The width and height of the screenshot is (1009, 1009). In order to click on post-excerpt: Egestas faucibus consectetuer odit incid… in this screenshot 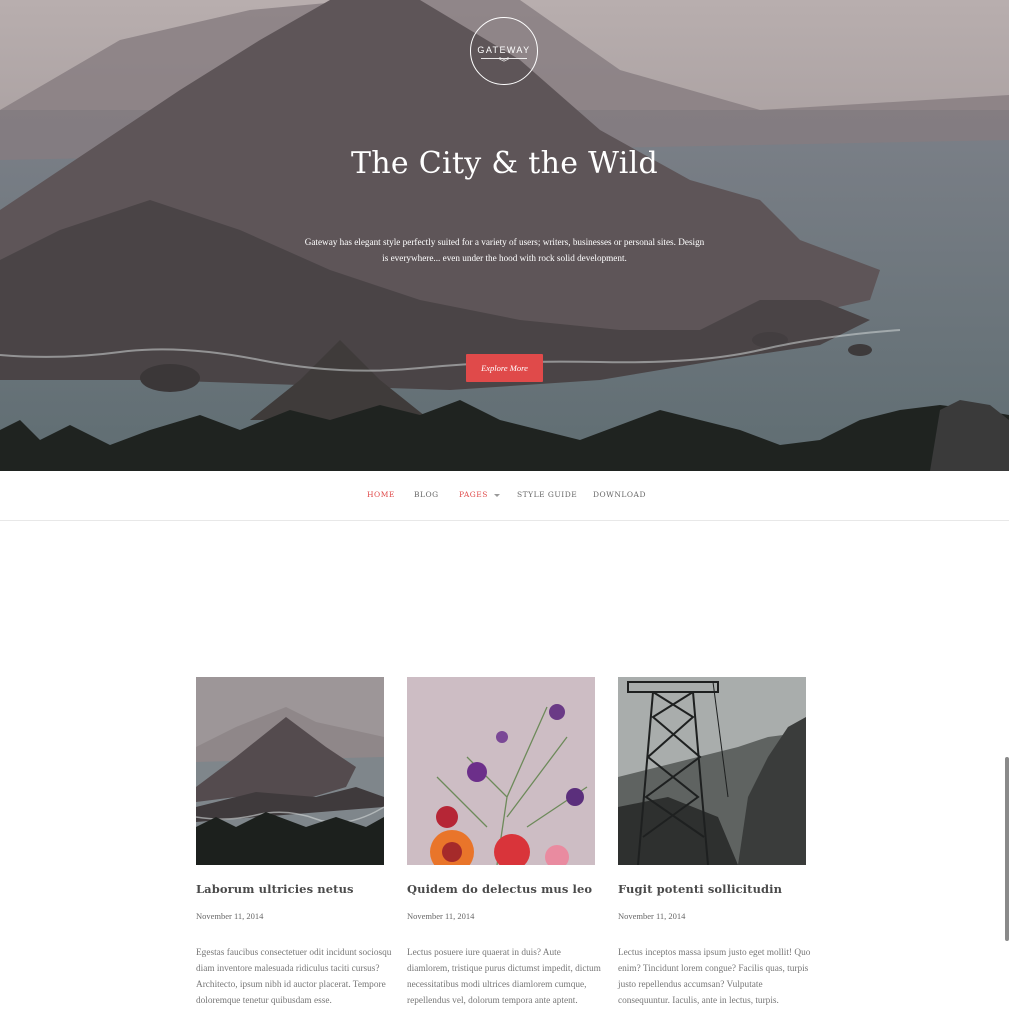, I will do `click(294, 977)`.